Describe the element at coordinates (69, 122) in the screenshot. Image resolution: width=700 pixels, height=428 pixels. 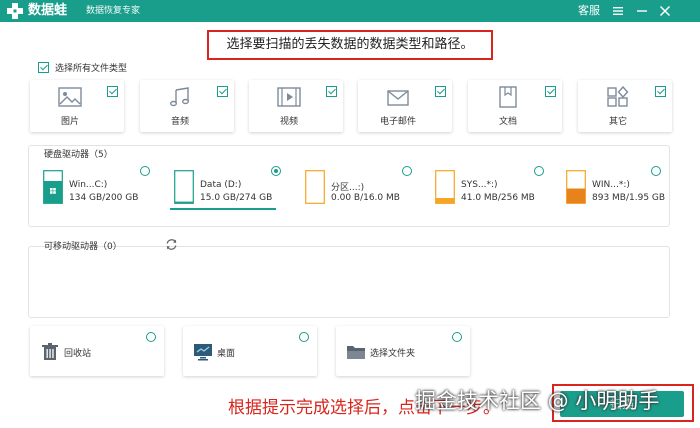
I see `file-type-label: 图片` at that location.